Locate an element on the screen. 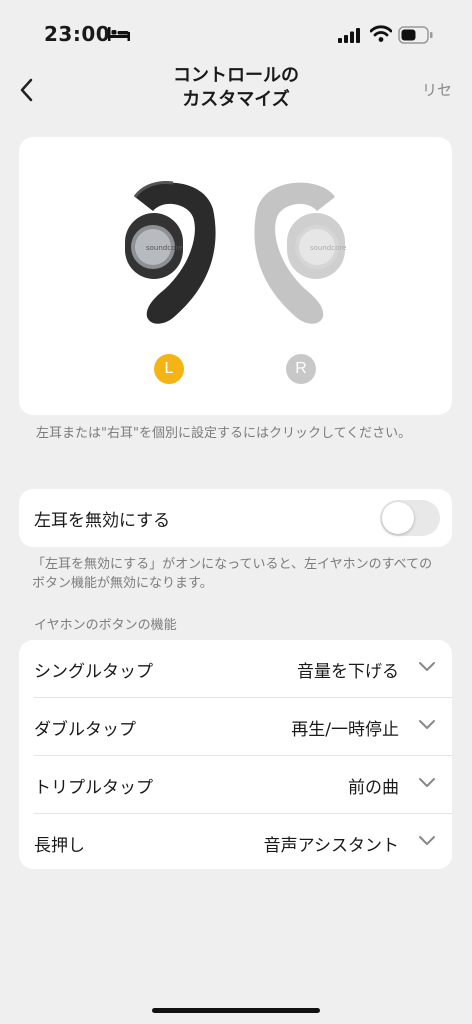 Image resolution: width=472 pixels, height=1024 pixels. control-row-triple-tap: トリプルタップ 前の曲 is located at coordinates (235, 784).